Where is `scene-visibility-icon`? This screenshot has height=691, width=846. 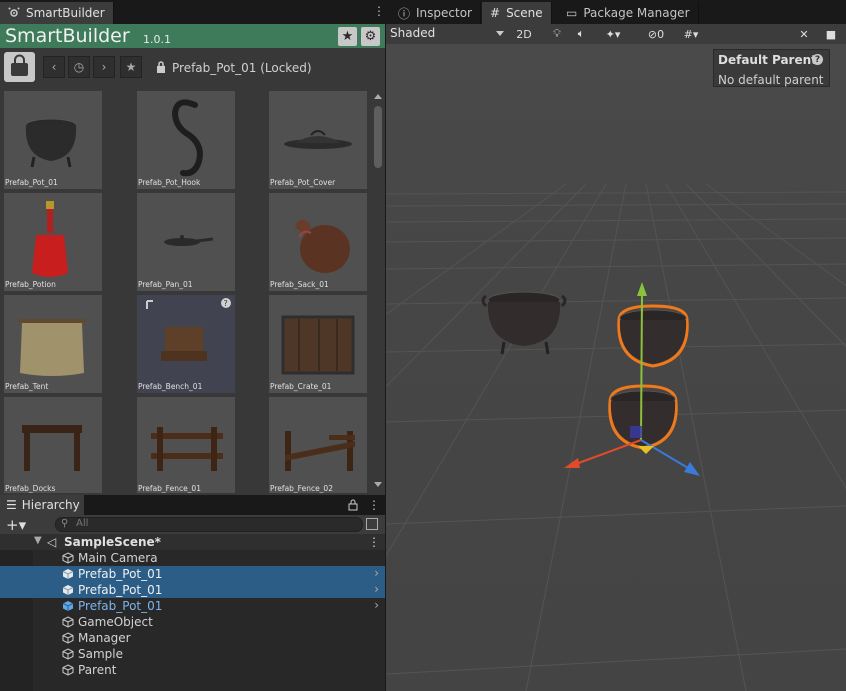
scene-visibility-icon is located at coordinates (372, 524).